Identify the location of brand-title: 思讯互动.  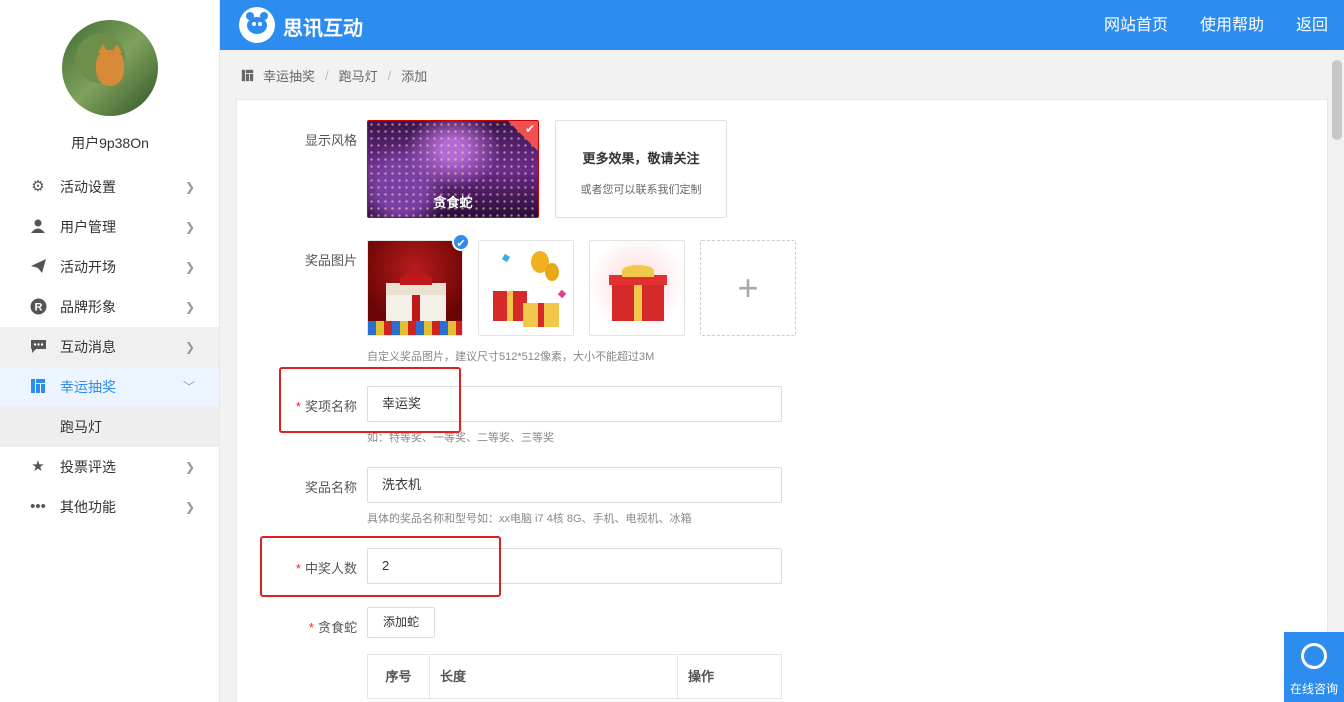
(323, 29).